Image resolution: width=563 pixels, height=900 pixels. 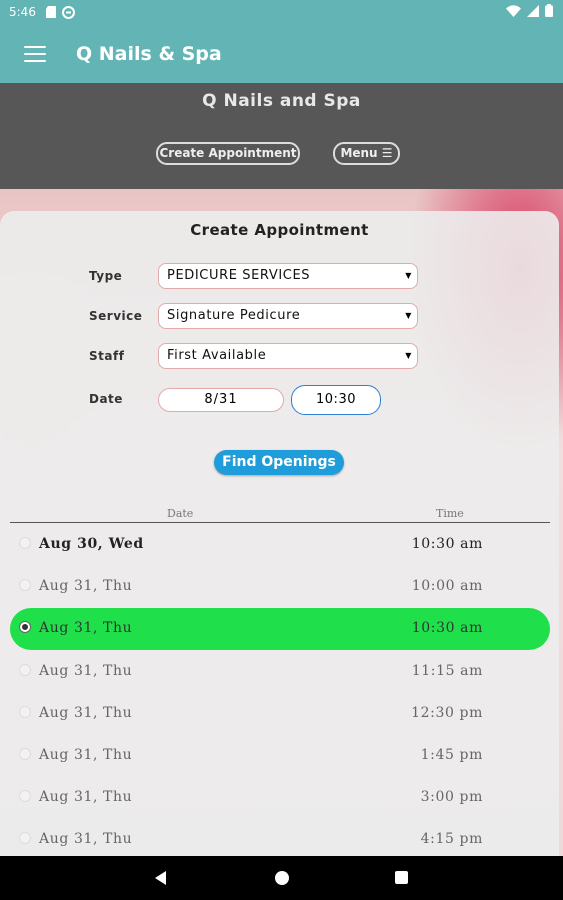 What do you see at coordinates (336, 400) in the screenshot?
I see `time-input: 10:30` at bounding box center [336, 400].